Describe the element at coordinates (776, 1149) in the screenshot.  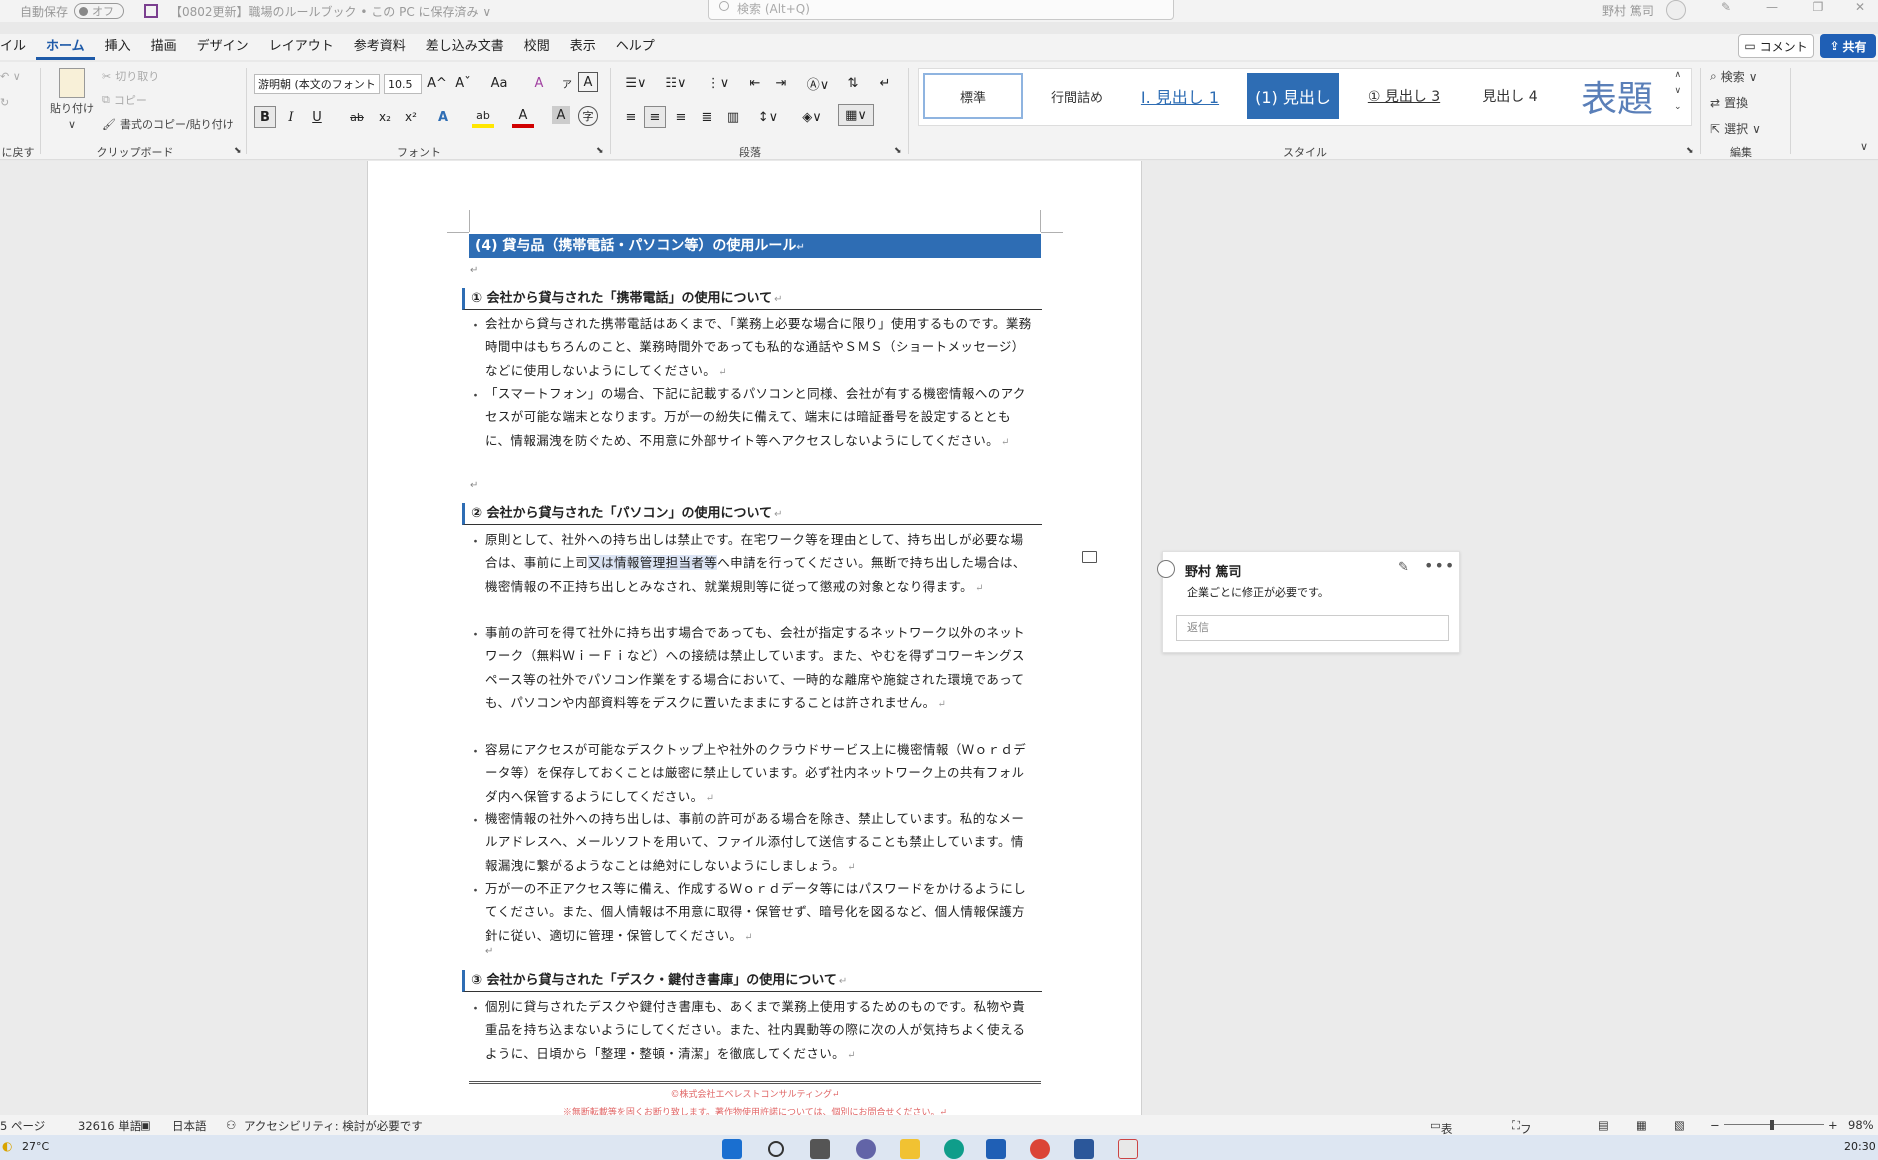
I see `search-icon` at that location.